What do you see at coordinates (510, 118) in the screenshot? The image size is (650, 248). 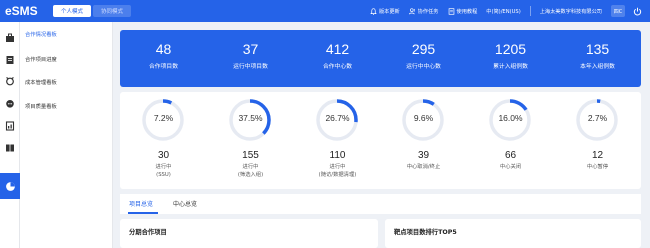 I see `gauge-percent: 16.0%` at bounding box center [510, 118].